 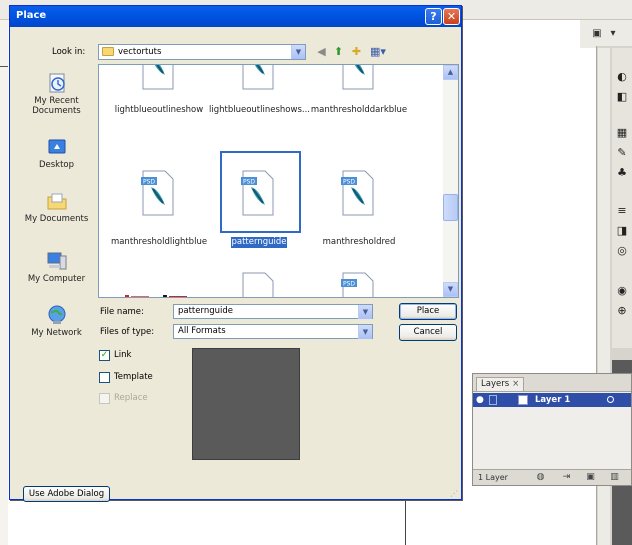 I want to click on use-adobe-dialog-button: Use Adobe Dialog, so click(x=66, y=494).